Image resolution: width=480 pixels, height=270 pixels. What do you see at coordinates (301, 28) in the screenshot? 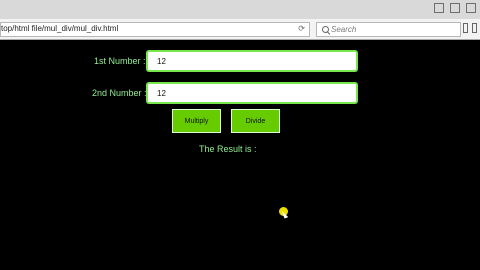
I see `reload-icon: ⟳` at bounding box center [301, 28].